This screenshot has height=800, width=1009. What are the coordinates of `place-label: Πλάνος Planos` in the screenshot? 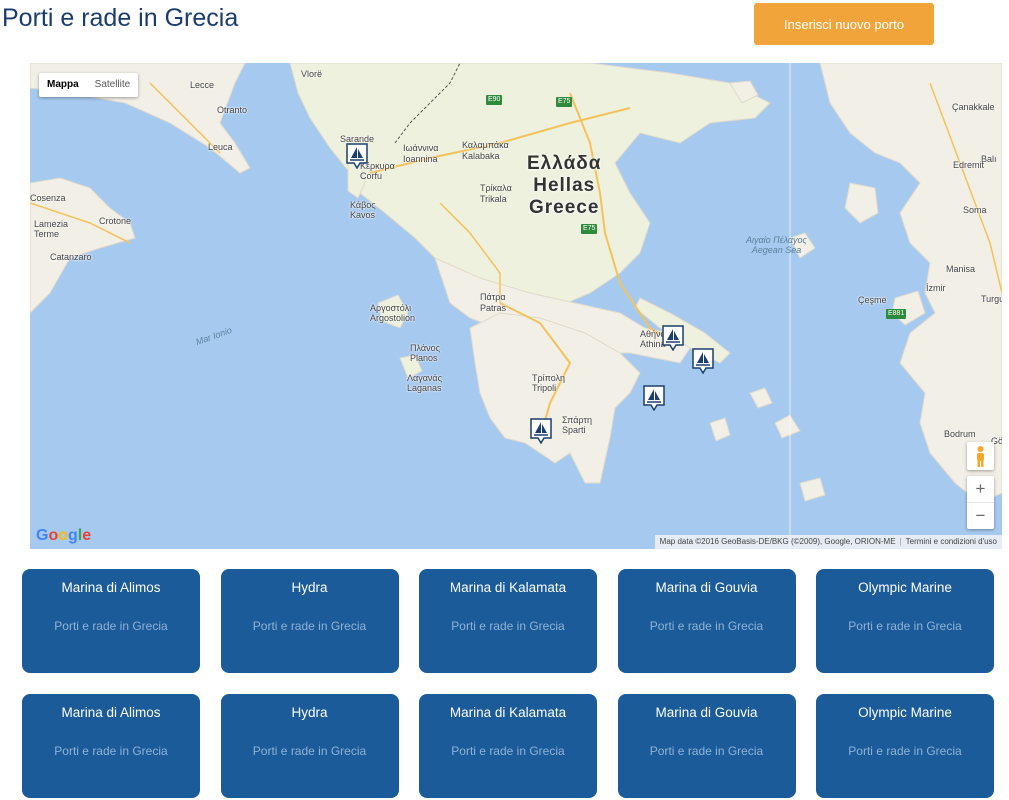 It's located at (425, 353).